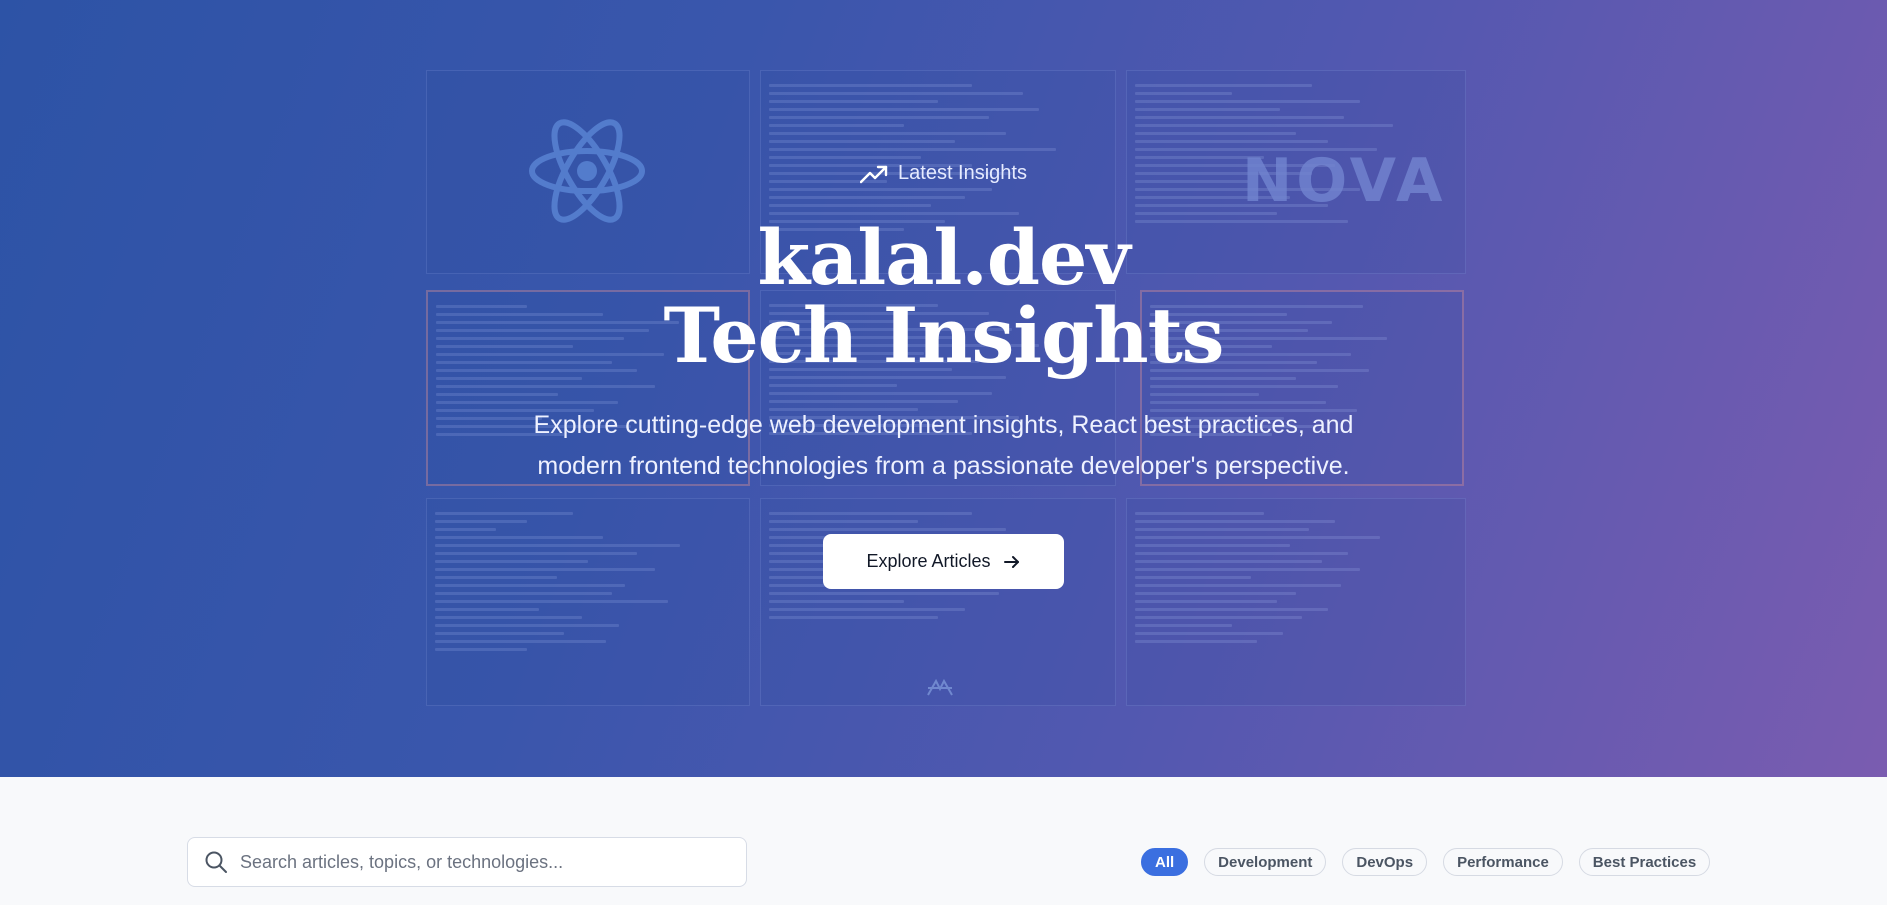  I want to click on explore-articles-button: Explore Articles, so click(943, 561).